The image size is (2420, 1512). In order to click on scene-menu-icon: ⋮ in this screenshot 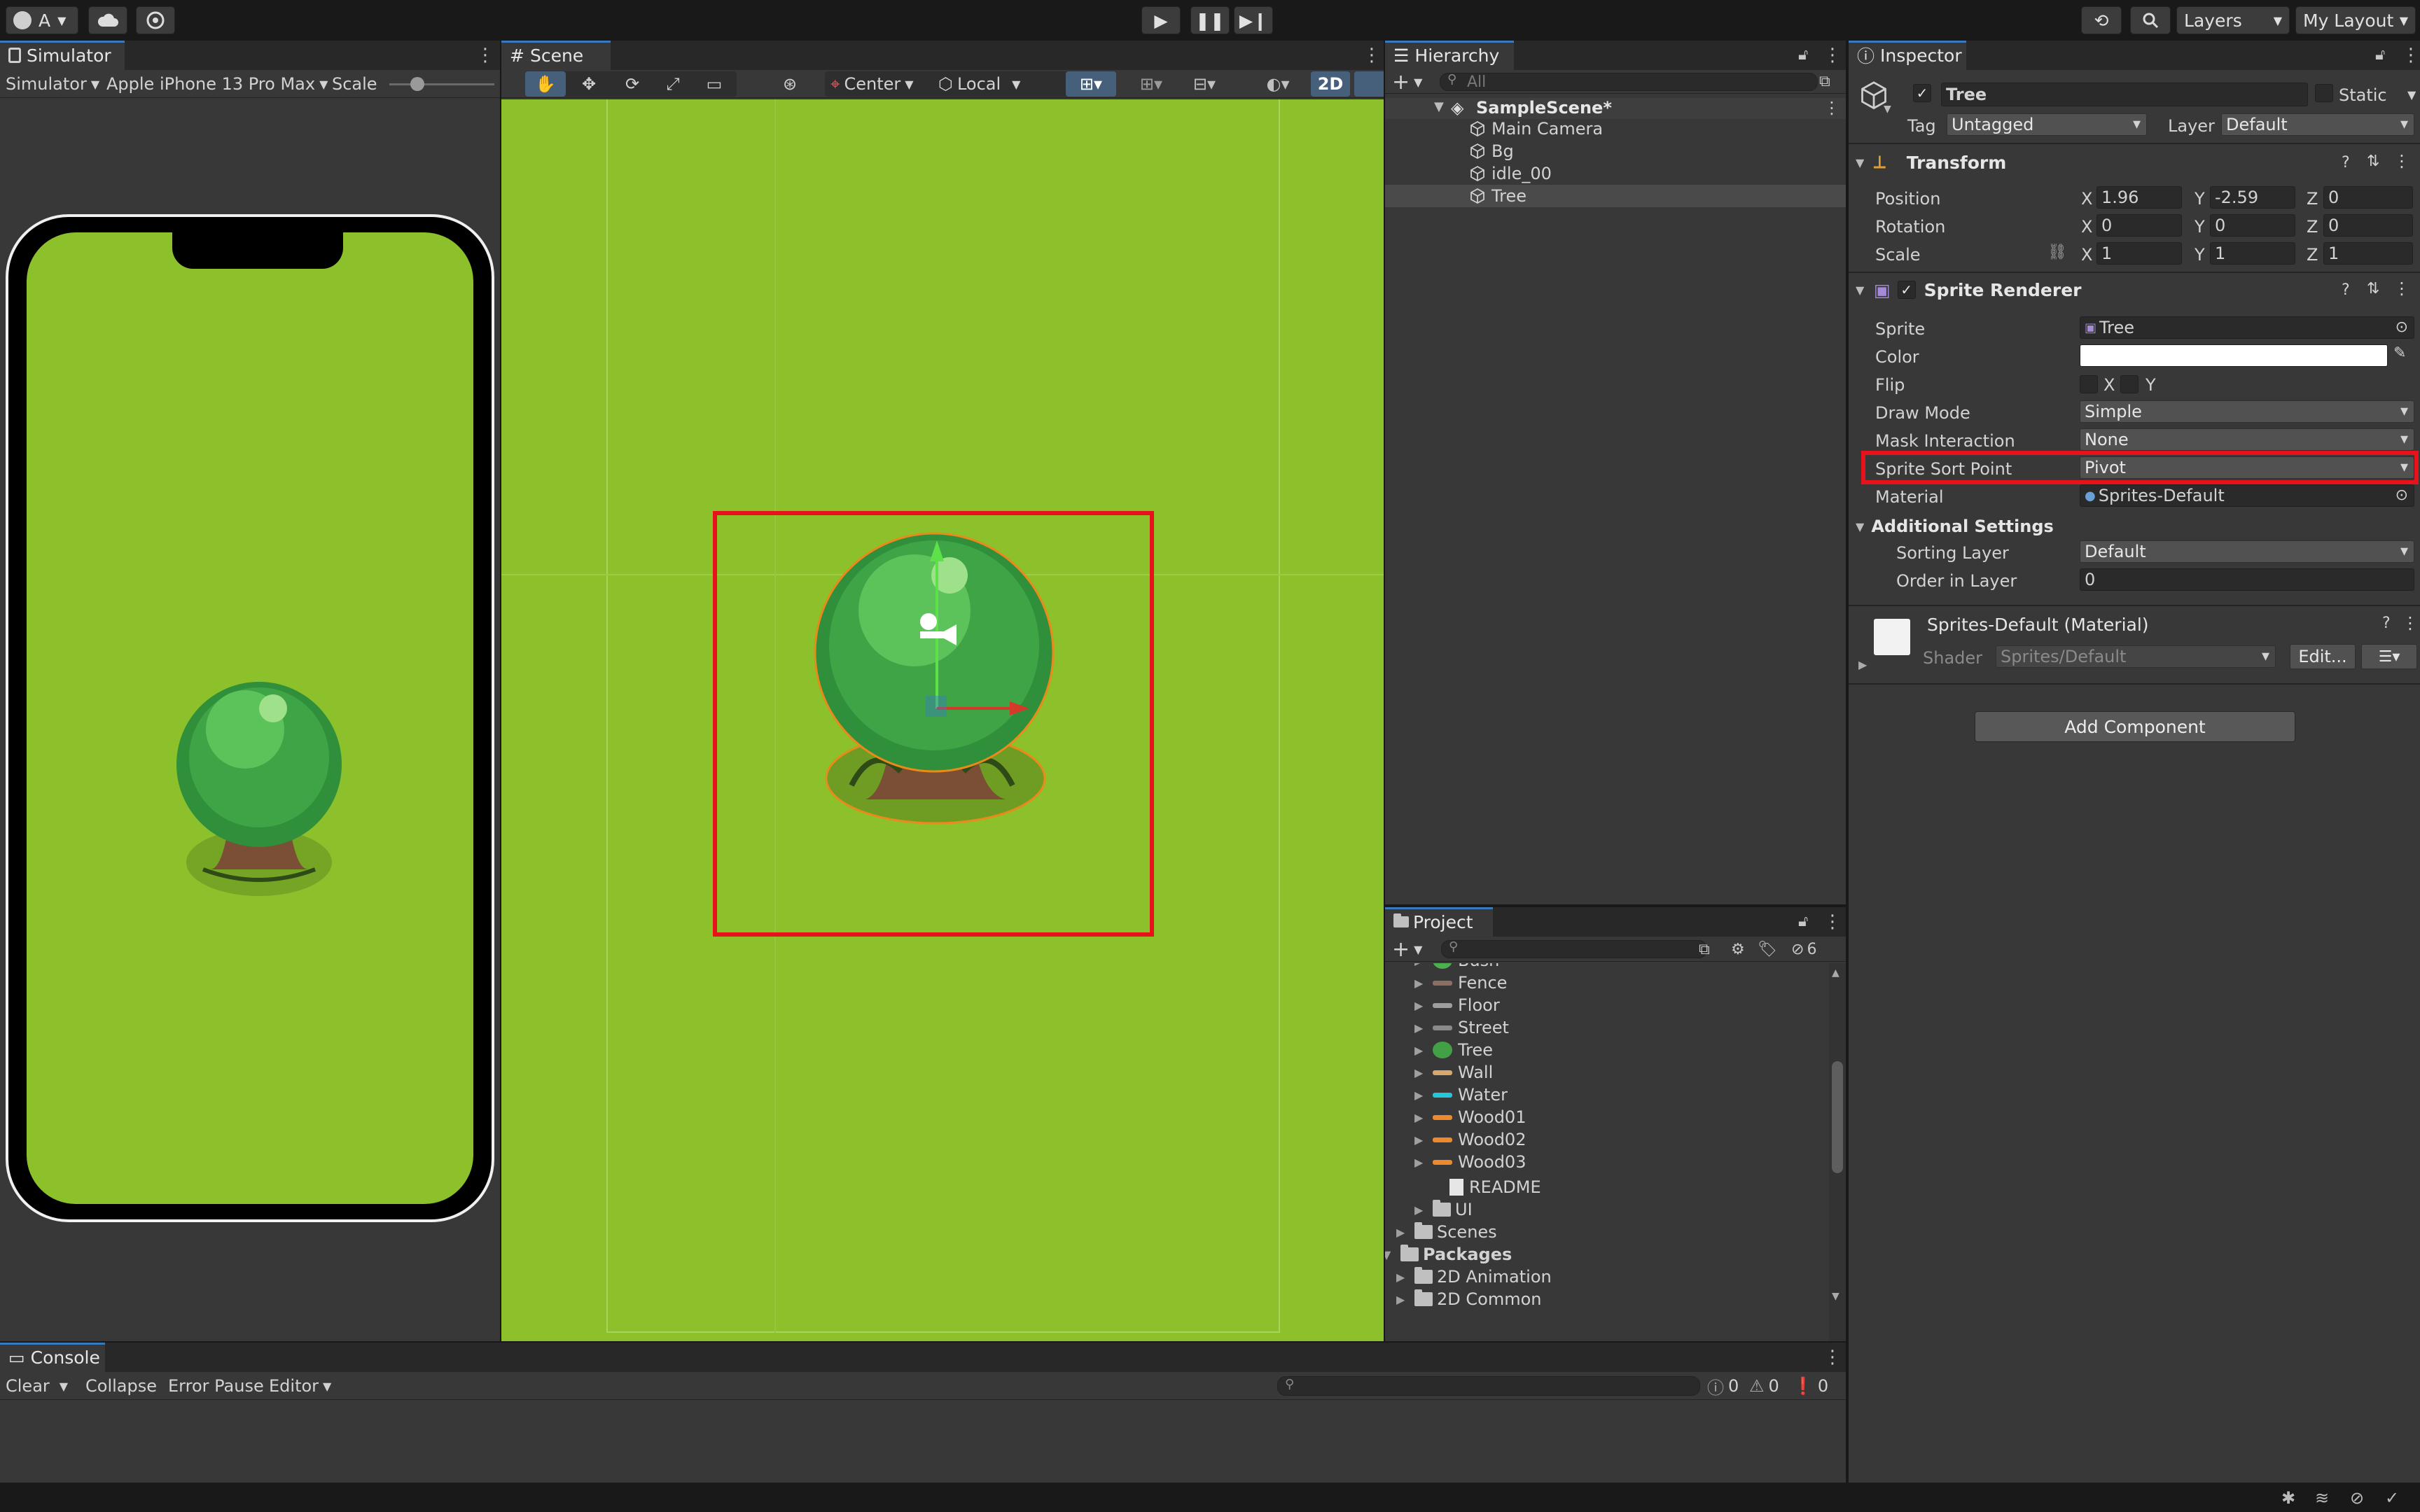, I will do `click(1831, 108)`.